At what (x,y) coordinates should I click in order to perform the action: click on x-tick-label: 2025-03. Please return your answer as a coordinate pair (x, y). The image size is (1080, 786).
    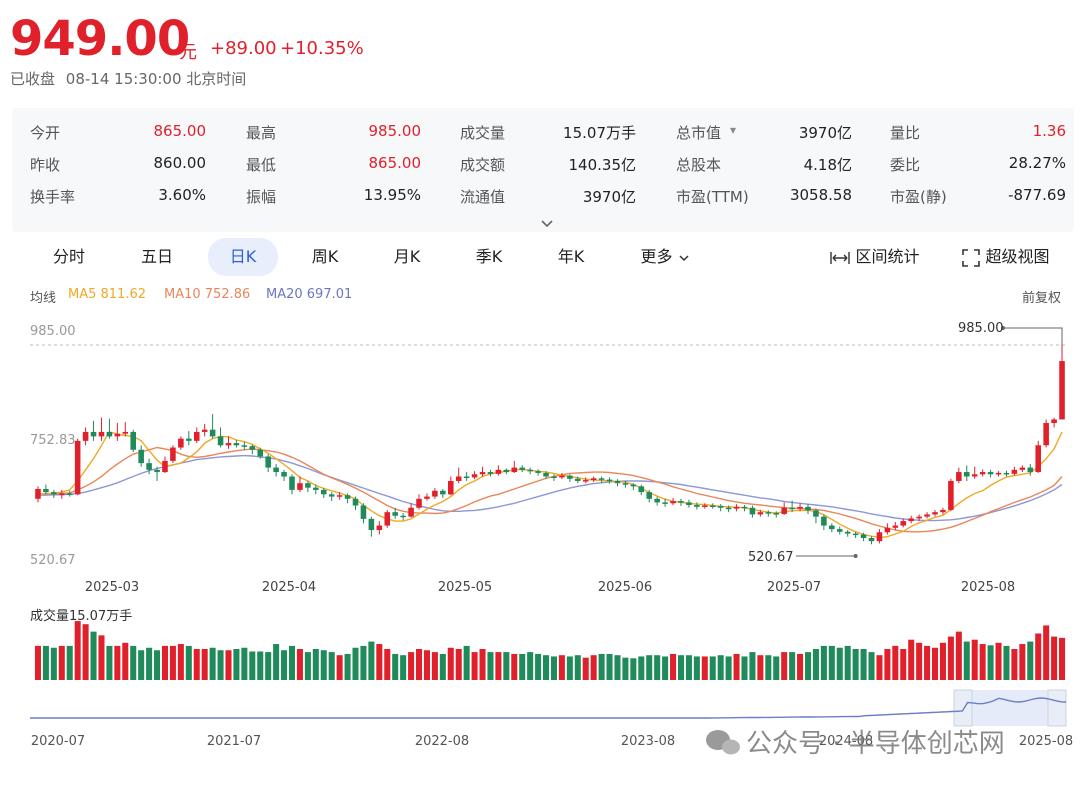
    Looking at the image, I should click on (112, 587).